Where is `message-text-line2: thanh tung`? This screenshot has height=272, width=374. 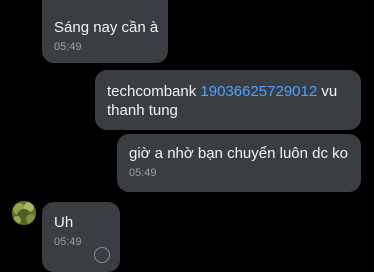 message-text-line2: thanh tung is located at coordinates (142, 110).